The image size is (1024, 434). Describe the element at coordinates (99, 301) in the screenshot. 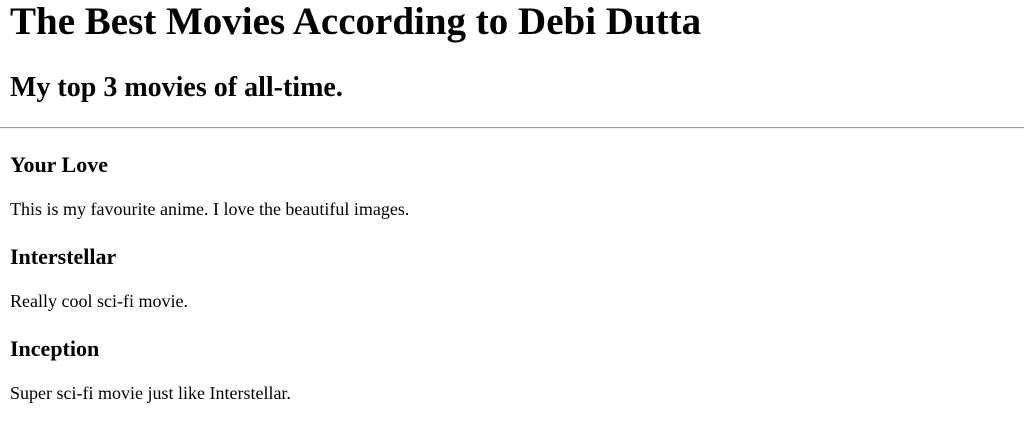

I see `movie-description: Really cool sci-fi movie.` at that location.